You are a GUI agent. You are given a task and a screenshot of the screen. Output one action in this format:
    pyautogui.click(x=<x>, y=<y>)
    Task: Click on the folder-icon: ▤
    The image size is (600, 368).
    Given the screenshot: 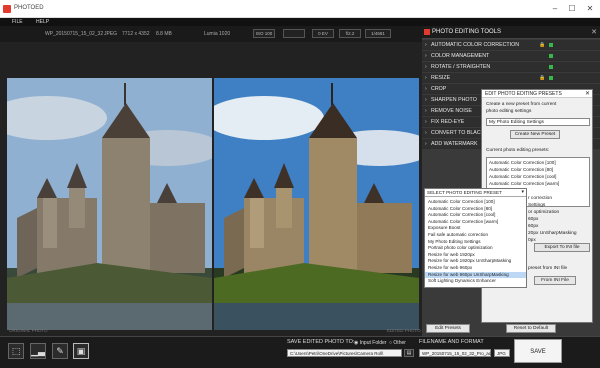 What is the action you would take?
    pyautogui.click(x=409, y=353)
    